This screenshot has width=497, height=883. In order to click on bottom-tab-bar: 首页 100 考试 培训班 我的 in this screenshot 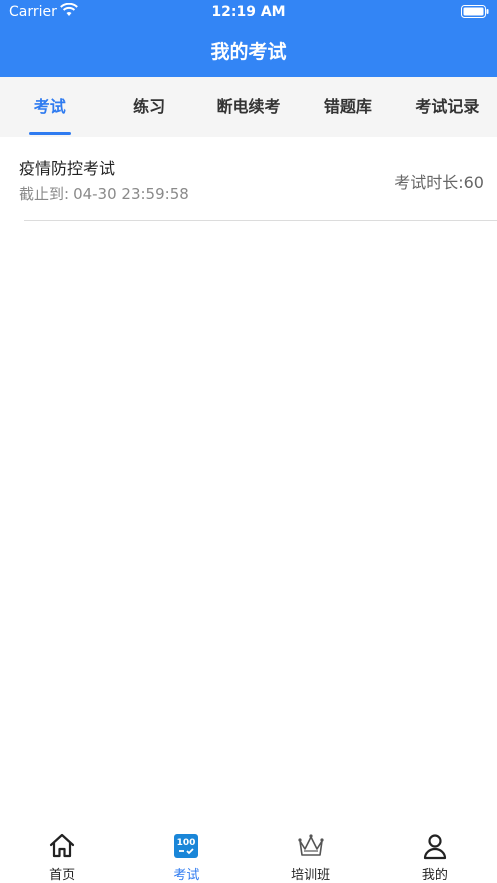, I will do `click(248, 853)`.